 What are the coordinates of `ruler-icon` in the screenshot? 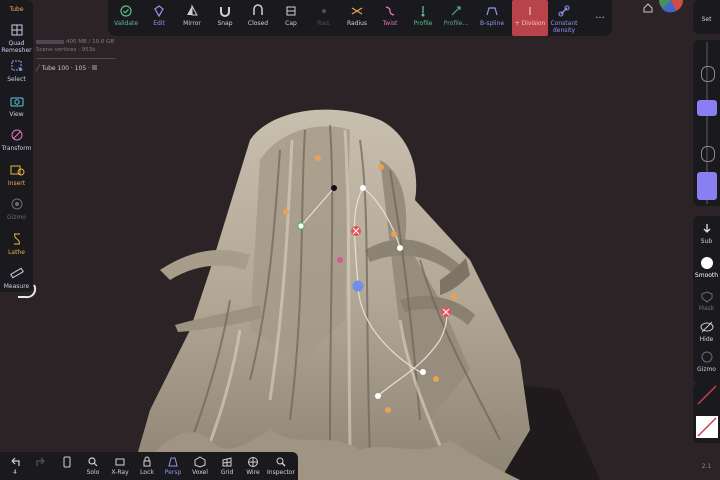 It's located at (16, 273).